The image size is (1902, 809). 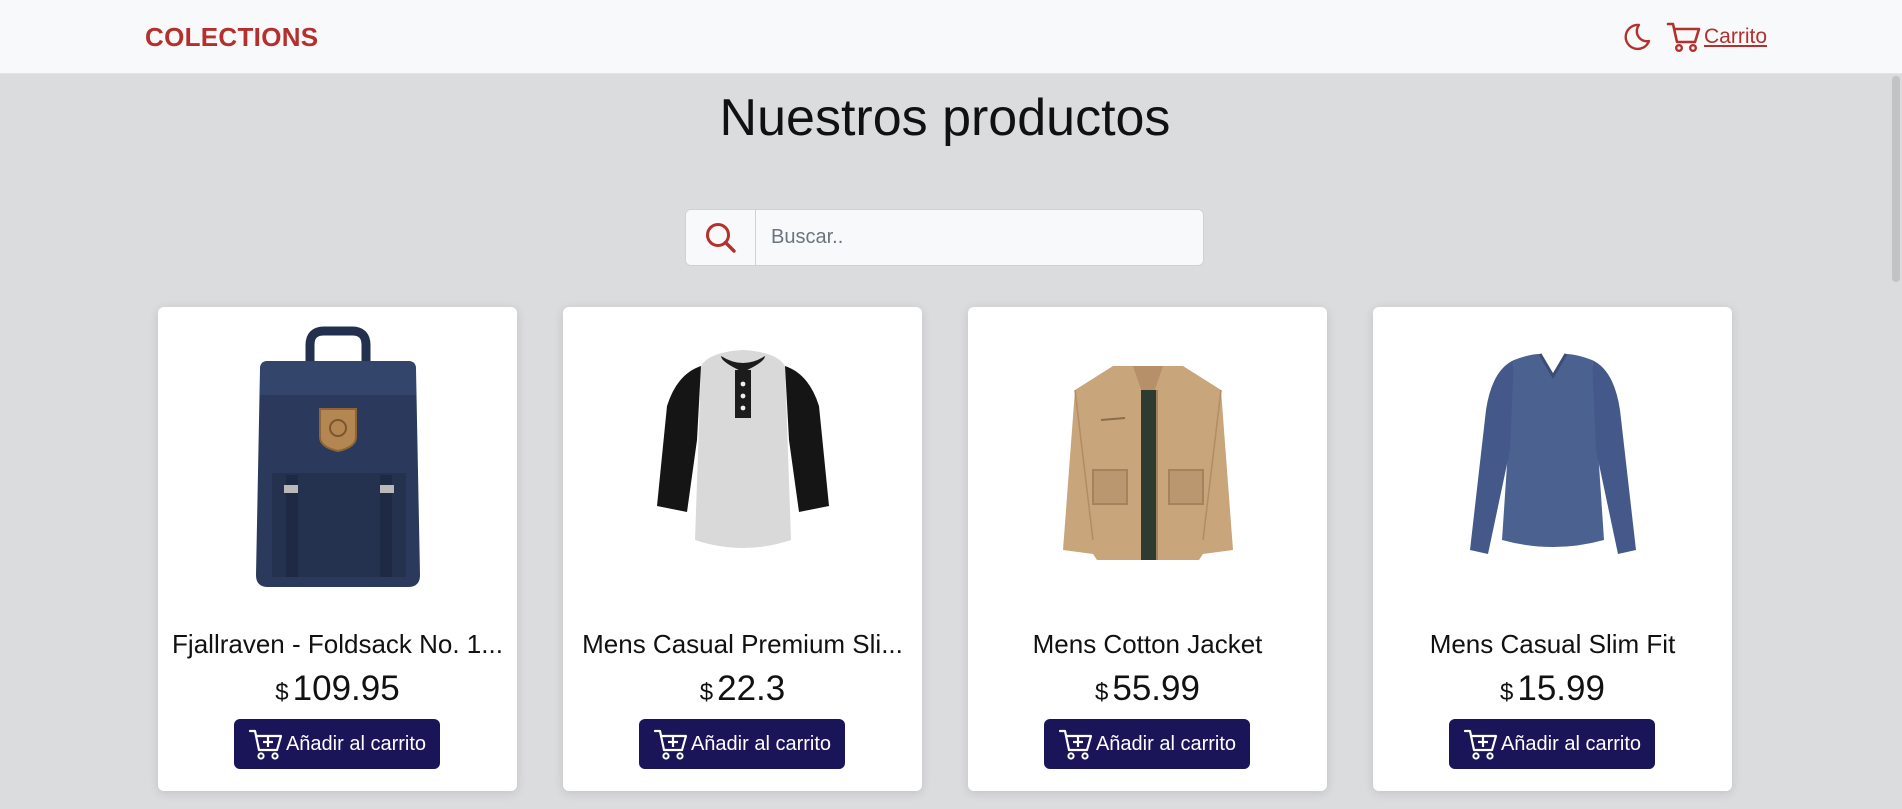 I want to click on search-button, so click(x=721, y=237).